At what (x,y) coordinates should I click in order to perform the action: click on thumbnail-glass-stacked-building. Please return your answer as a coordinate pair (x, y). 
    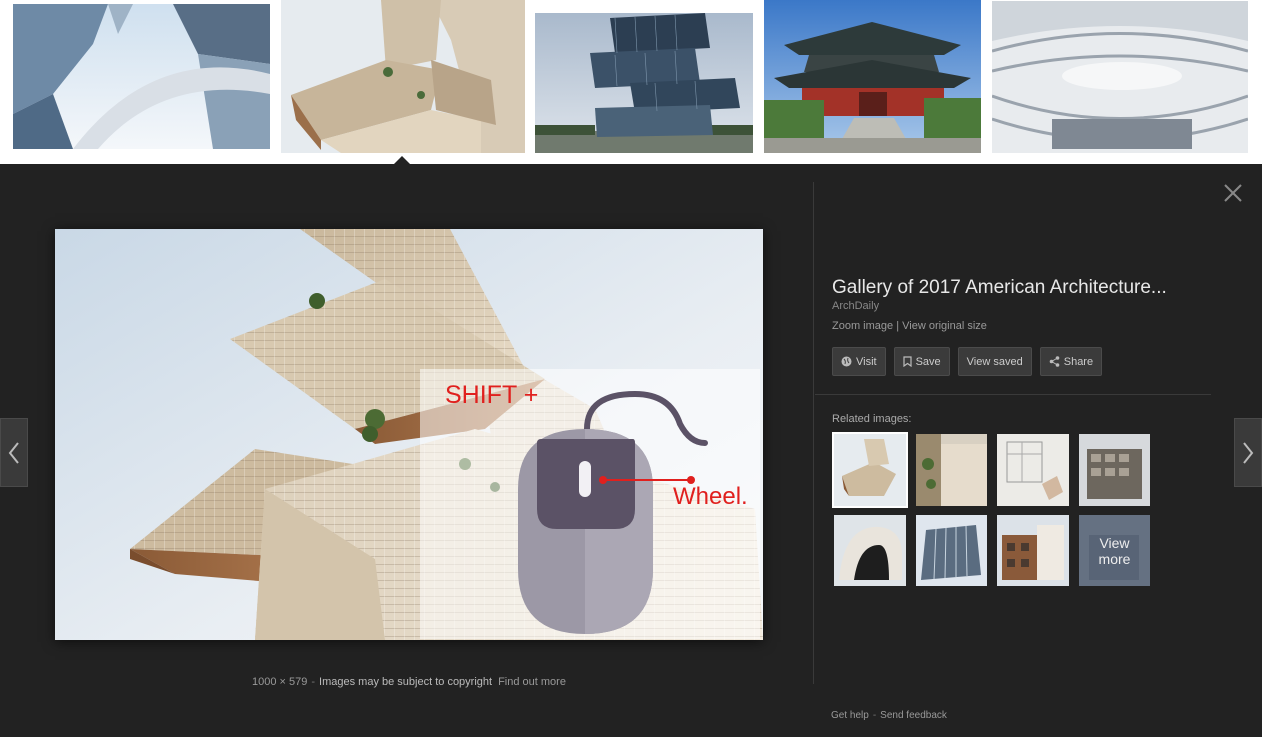
    Looking at the image, I should click on (644, 83).